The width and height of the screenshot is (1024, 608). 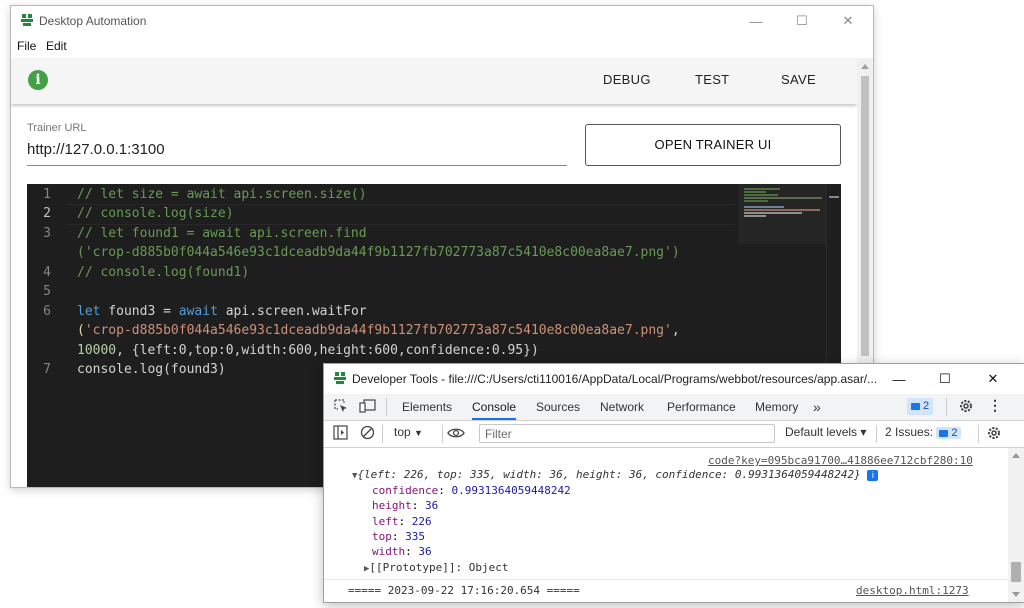 What do you see at coordinates (471, 490) in the screenshot?
I see `prop-confidence: confidence: 0.9931364059448242` at bounding box center [471, 490].